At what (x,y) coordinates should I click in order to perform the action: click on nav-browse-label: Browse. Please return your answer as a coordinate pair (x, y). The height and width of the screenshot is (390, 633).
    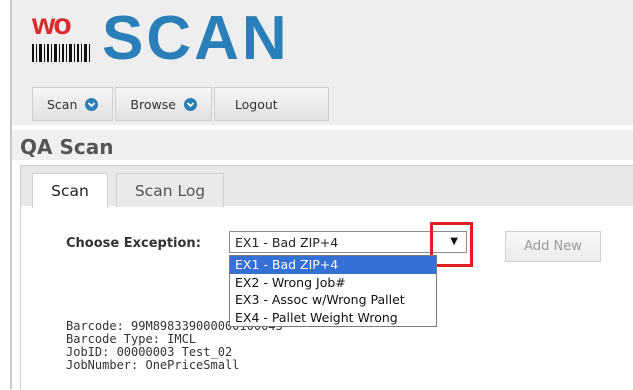
    Looking at the image, I should click on (153, 104).